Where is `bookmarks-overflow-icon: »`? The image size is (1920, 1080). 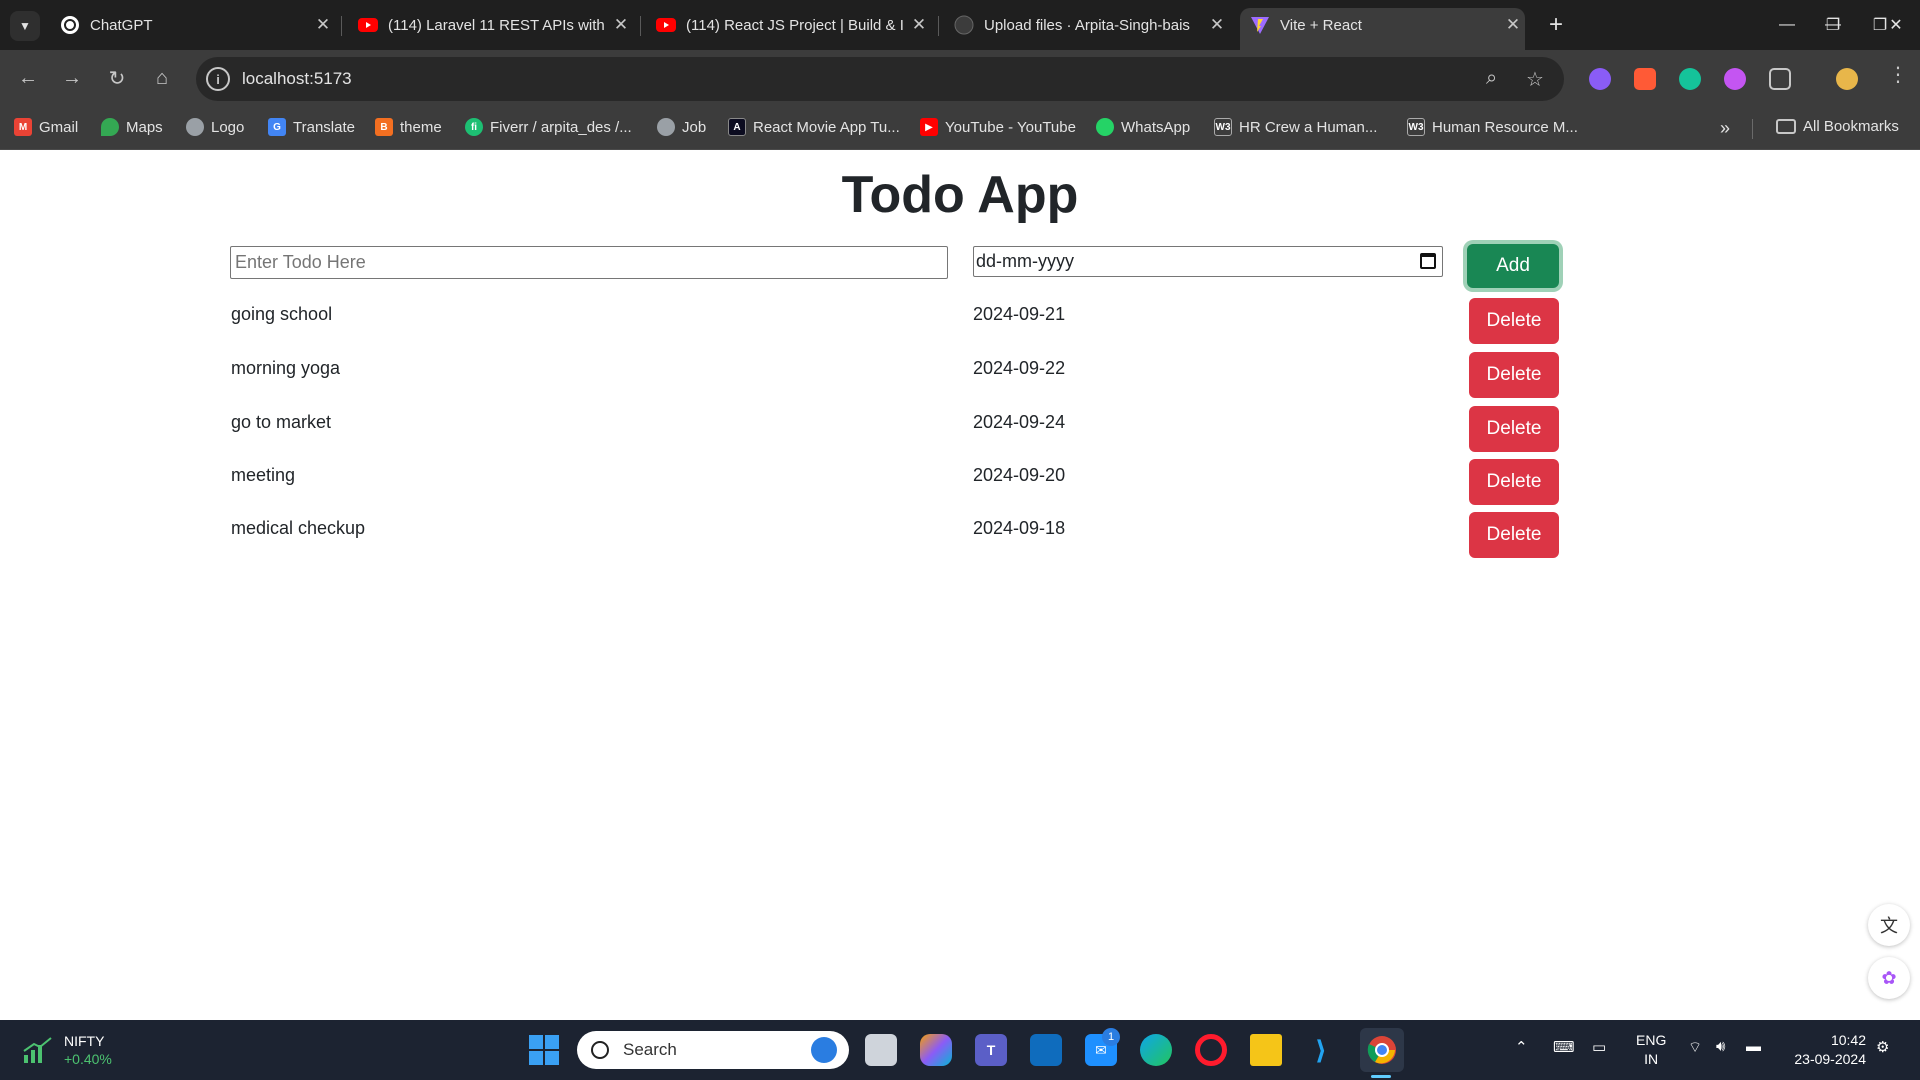 bookmarks-overflow-icon: » is located at coordinates (1725, 128).